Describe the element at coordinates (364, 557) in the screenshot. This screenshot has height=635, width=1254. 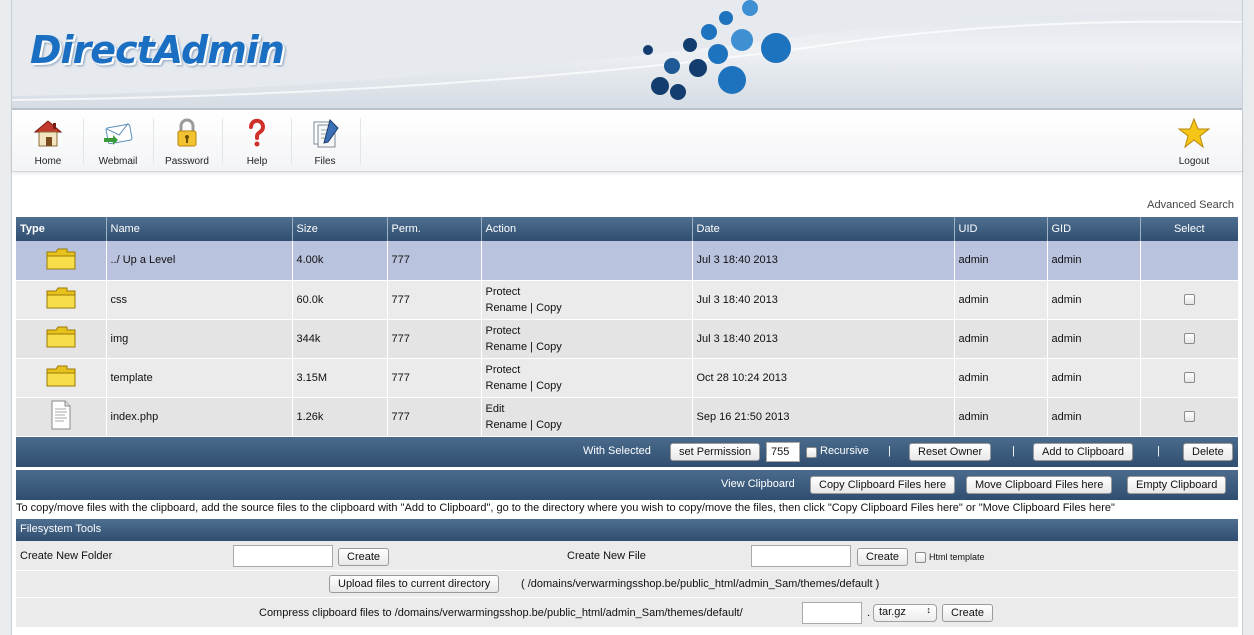
I see `create-folder-button: Create` at that location.